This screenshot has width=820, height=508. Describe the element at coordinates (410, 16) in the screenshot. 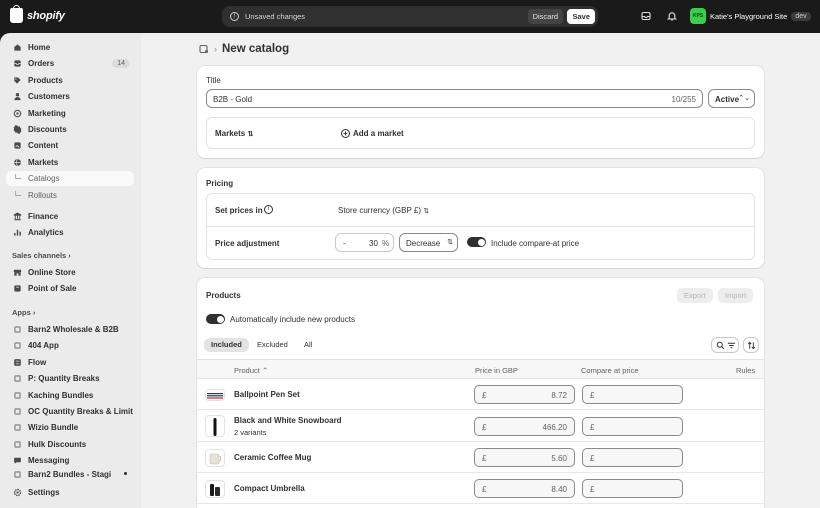

I see `unsaved-changes-bar: ! Unsaved changes Discard Save` at that location.